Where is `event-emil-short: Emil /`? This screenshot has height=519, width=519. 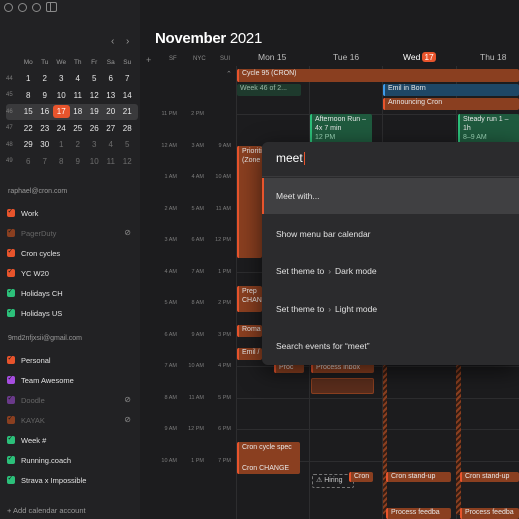 event-emil-short: Emil / is located at coordinates (249, 354).